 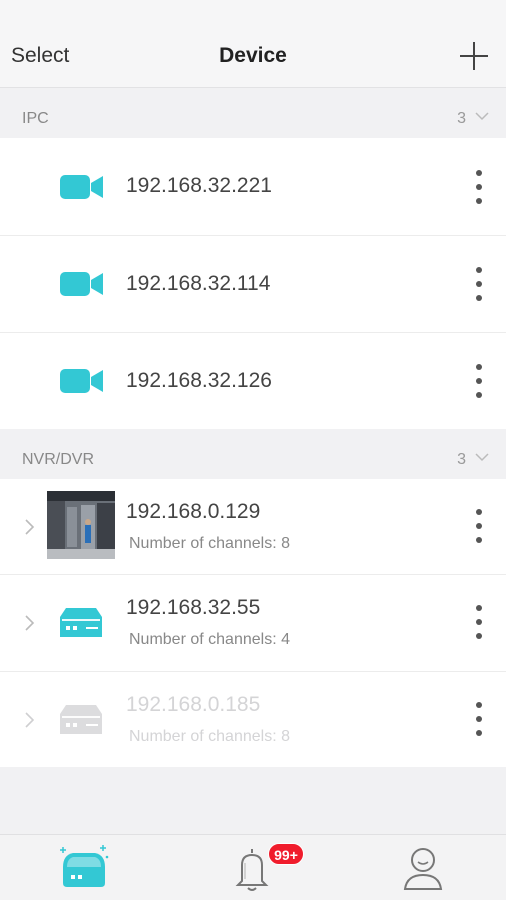 I want to click on device-row: 192.168.32.126, so click(x=253, y=381).